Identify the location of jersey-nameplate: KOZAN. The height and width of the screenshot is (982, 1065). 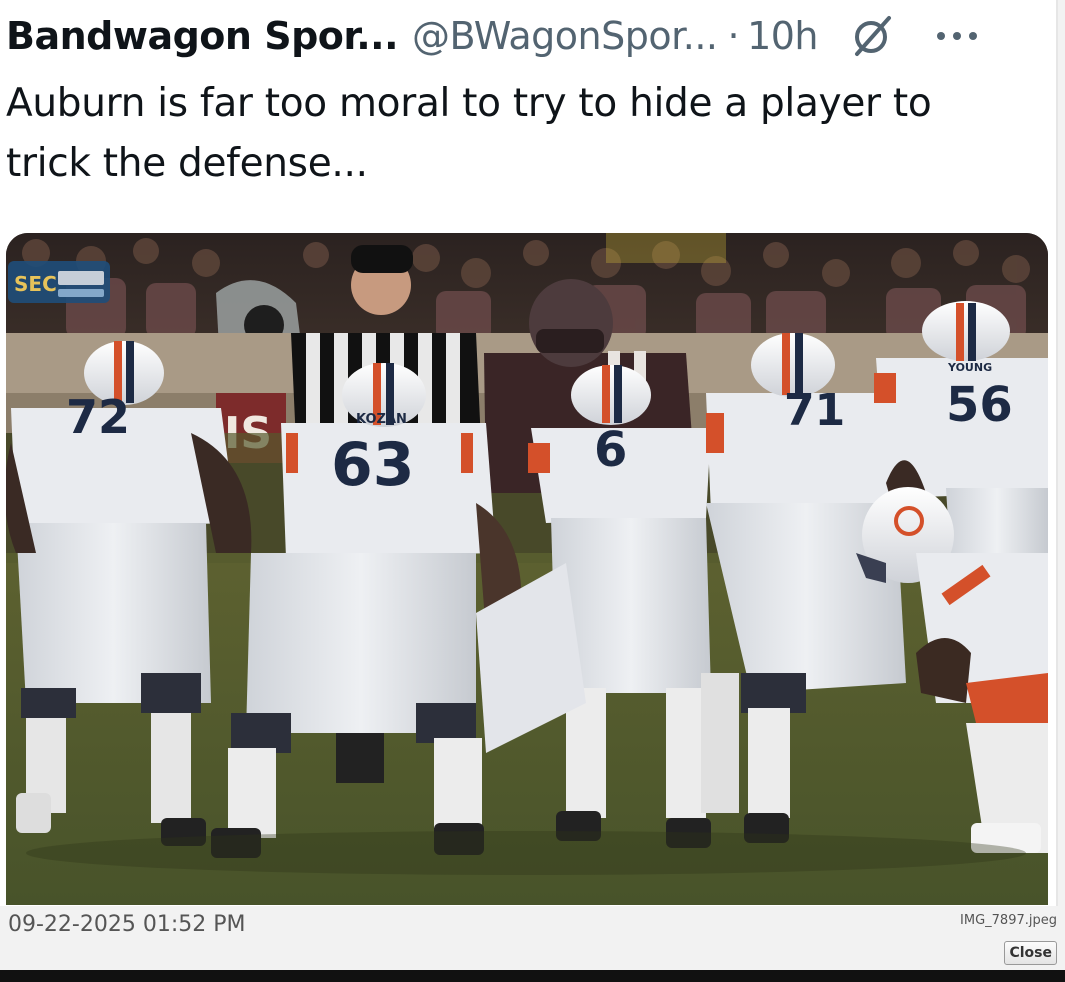
(381, 419).